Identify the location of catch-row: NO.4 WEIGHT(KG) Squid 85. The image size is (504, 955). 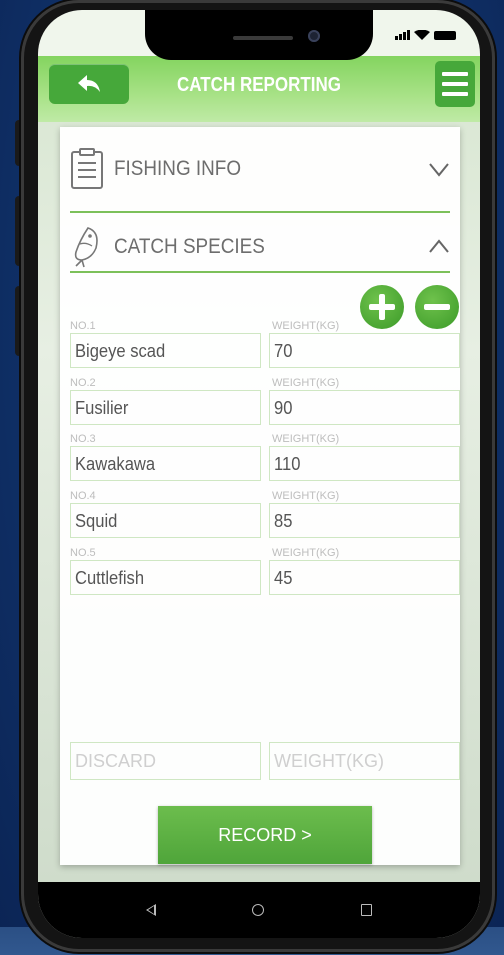
(265, 518).